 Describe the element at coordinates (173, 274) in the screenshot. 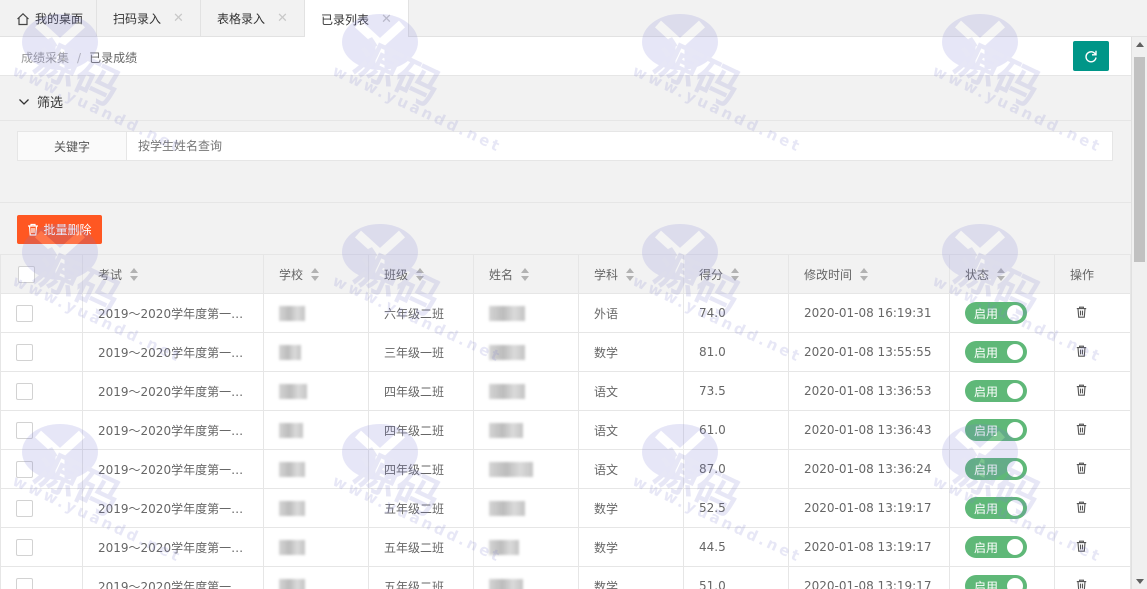

I see `column-header-exam: 考试` at that location.